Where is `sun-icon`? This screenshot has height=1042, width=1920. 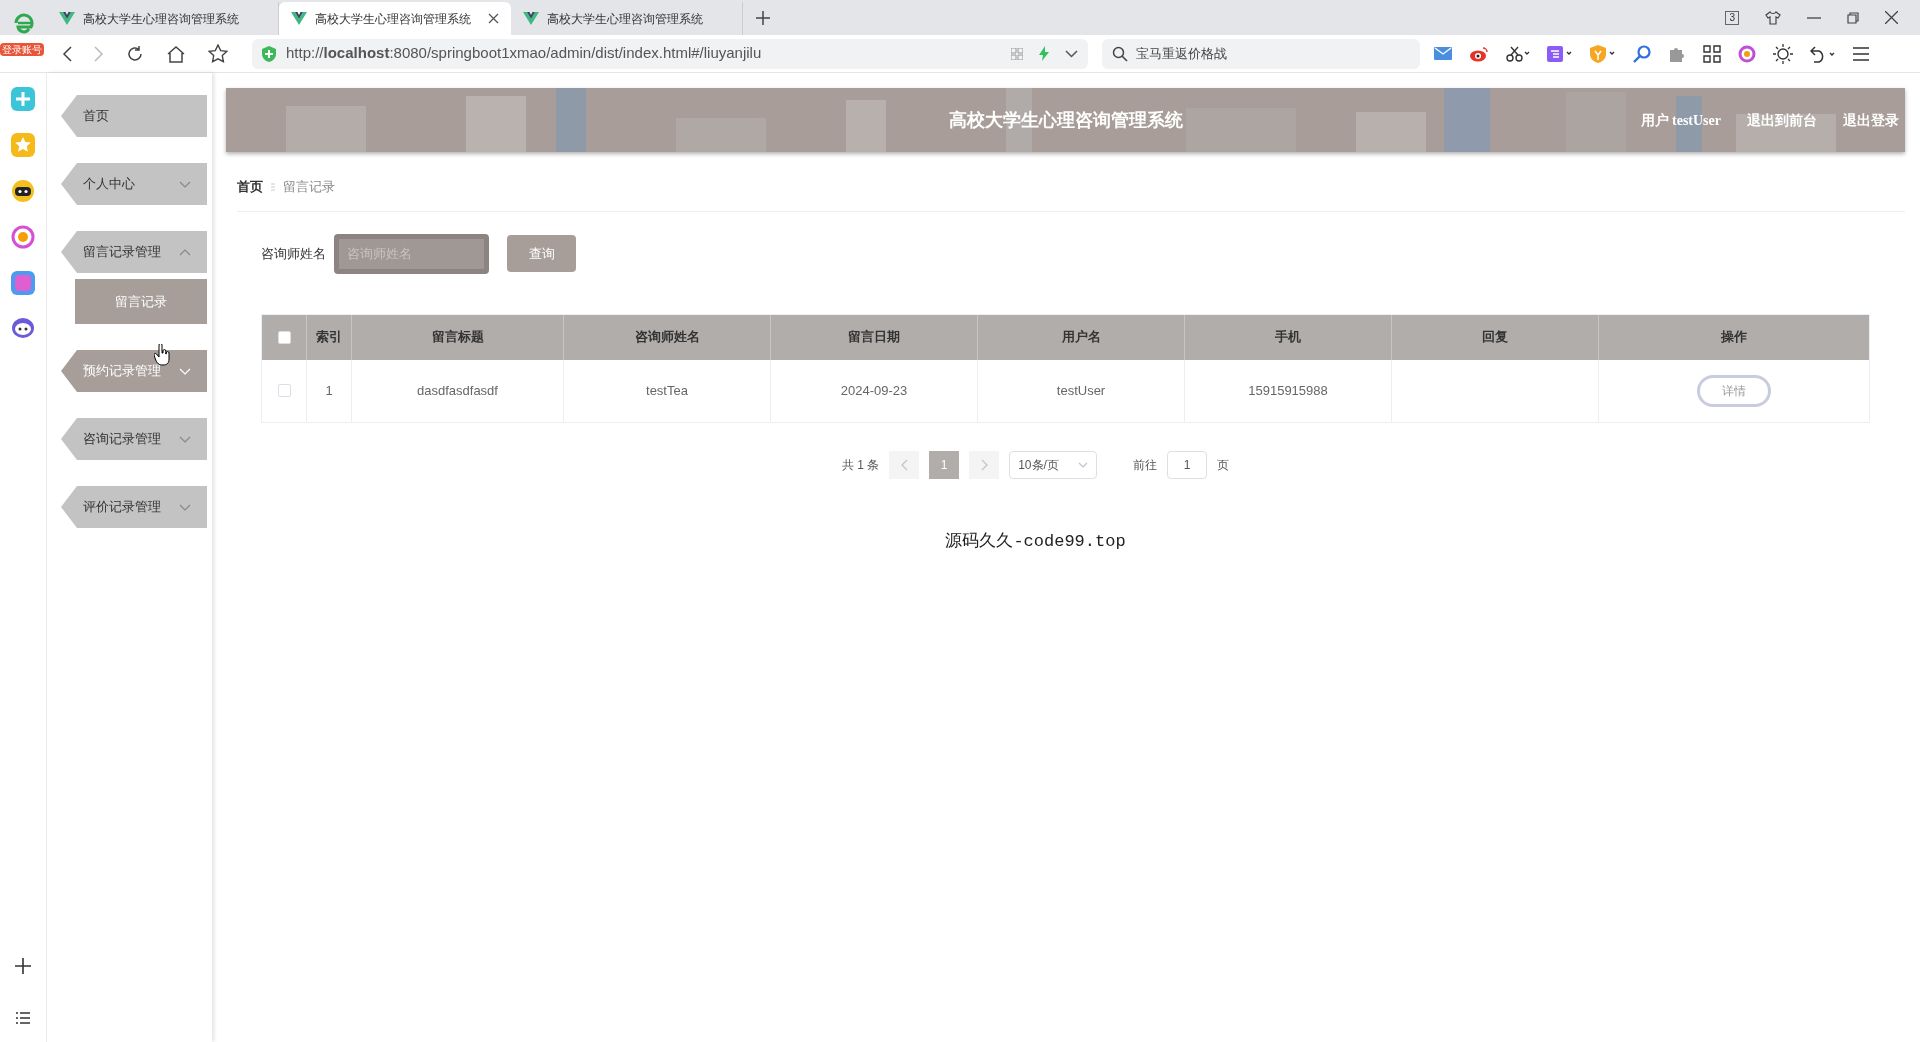
sun-icon is located at coordinates (1783, 53).